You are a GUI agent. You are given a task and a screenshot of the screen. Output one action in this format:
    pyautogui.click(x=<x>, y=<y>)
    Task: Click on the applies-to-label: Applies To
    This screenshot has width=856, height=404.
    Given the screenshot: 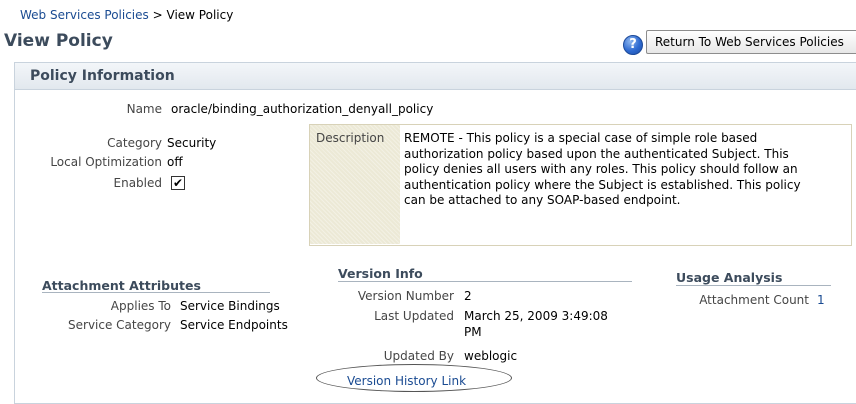 What is the action you would take?
    pyautogui.click(x=140, y=306)
    